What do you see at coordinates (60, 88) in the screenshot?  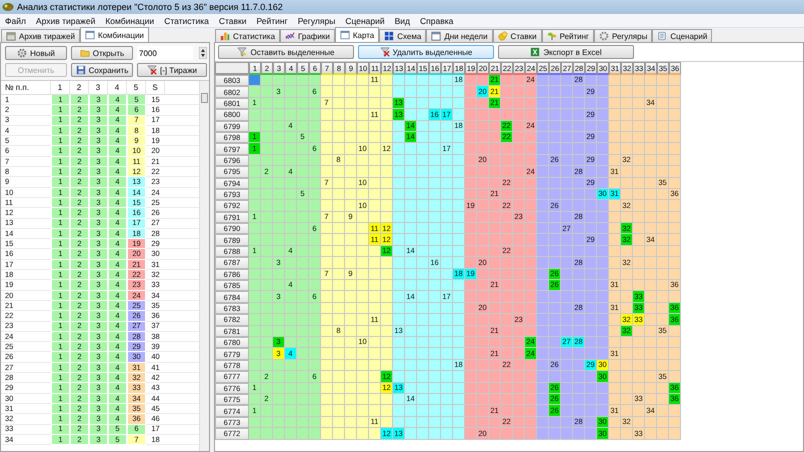 I see `column-header: 1` at bounding box center [60, 88].